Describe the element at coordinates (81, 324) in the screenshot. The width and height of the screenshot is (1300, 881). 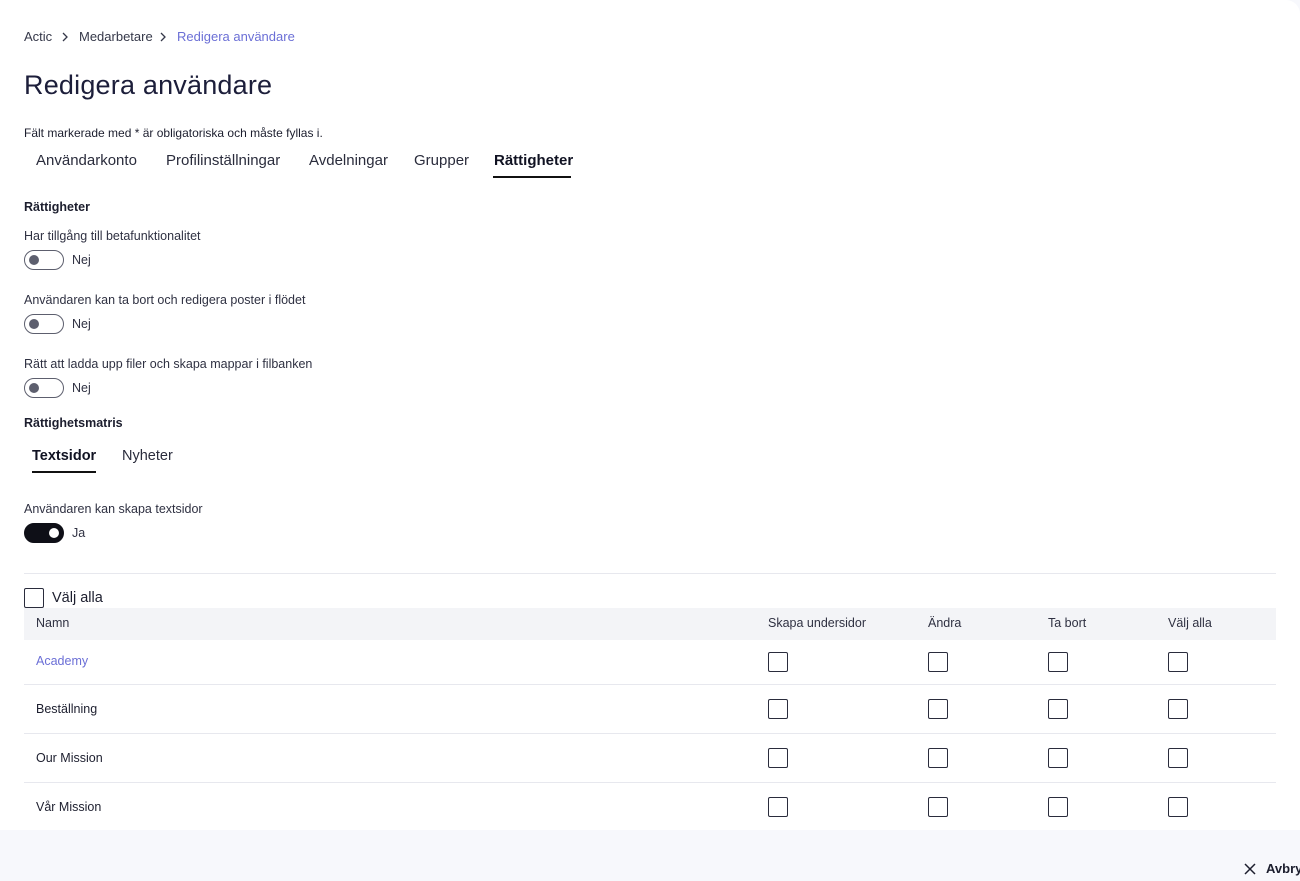
I see `edit-feed-state: Nej` at that location.